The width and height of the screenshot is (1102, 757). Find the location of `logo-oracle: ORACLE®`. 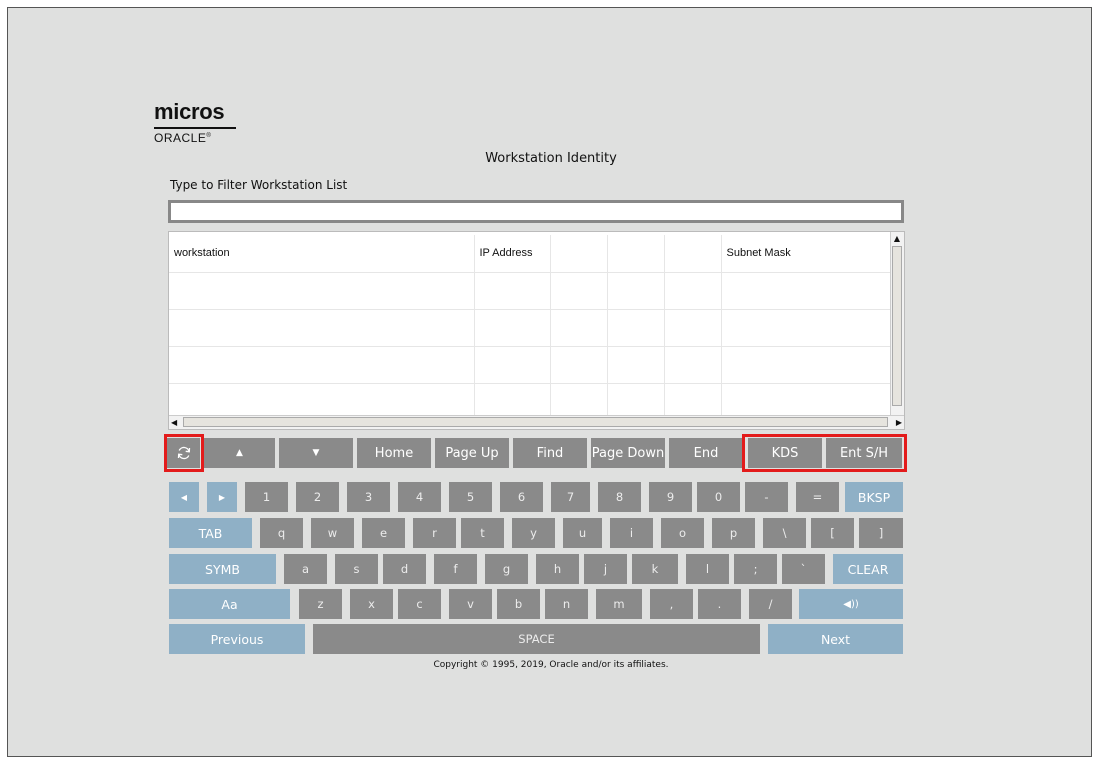

logo-oracle: ORACLE® is located at coordinates (183, 138).